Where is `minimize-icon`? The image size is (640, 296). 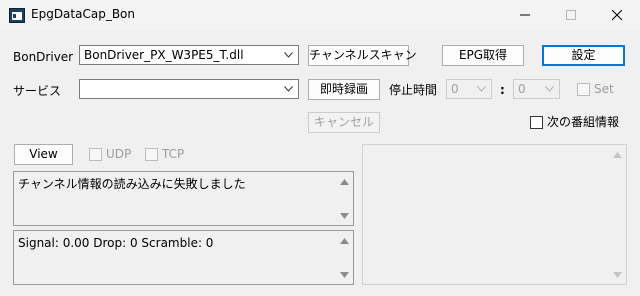 minimize-icon is located at coordinates (525, 15).